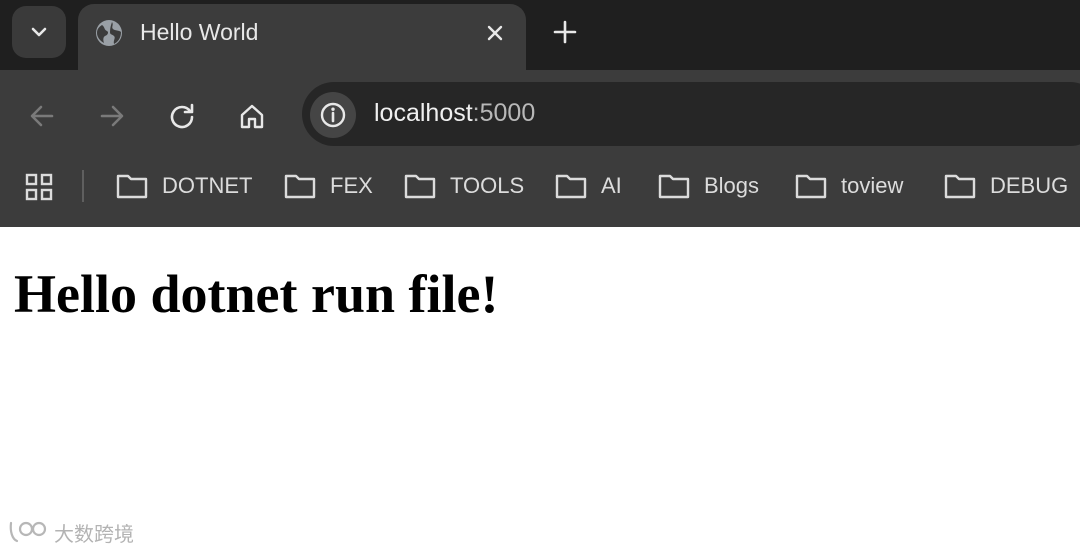  What do you see at coordinates (256, 294) in the screenshot?
I see `page-heading: Hello dotnet run file!` at bounding box center [256, 294].